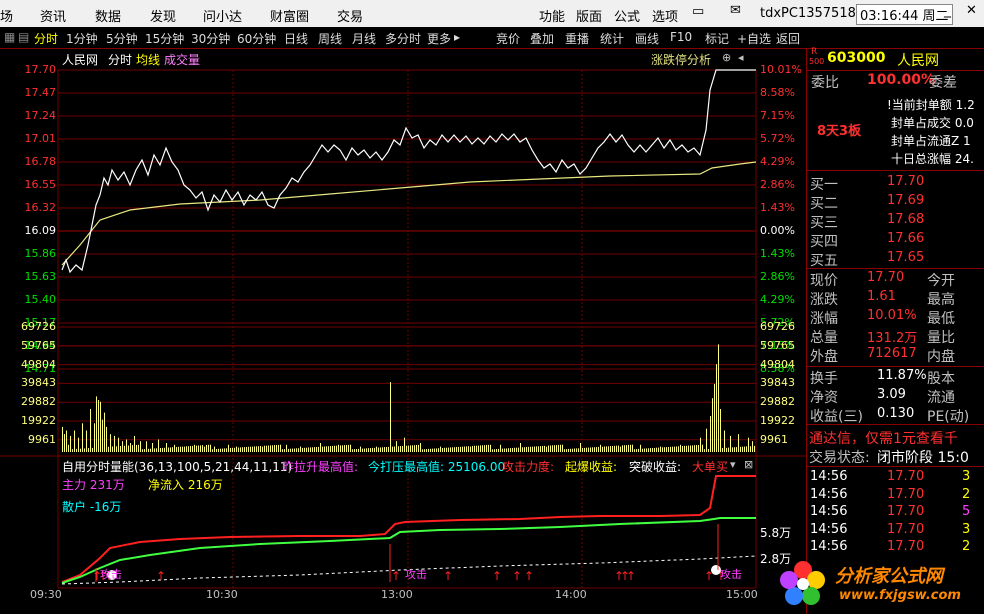 The width and height of the screenshot is (984, 614). Describe the element at coordinates (552, 15) in the screenshot. I see `menu-item-function: 功能` at that location.